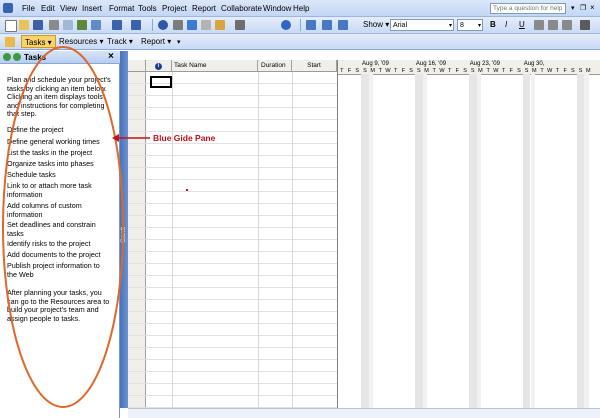 This screenshot has width=600, height=418. What do you see at coordinates (137, 66) in the screenshot?
I see `column-header-id` at bounding box center [137, 66].